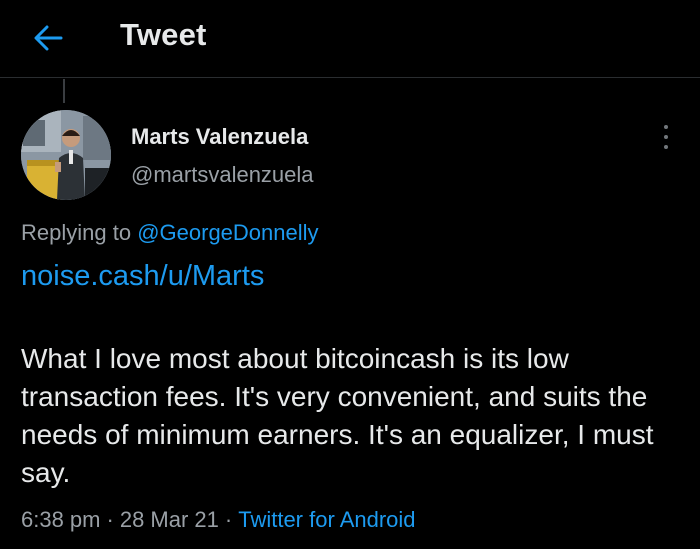 This screenshot has height=549, width=700. What do you see at coordinates (163, 34) in the screenshot?
I see `page-title: Tweet` at bounding box center [163, 34].